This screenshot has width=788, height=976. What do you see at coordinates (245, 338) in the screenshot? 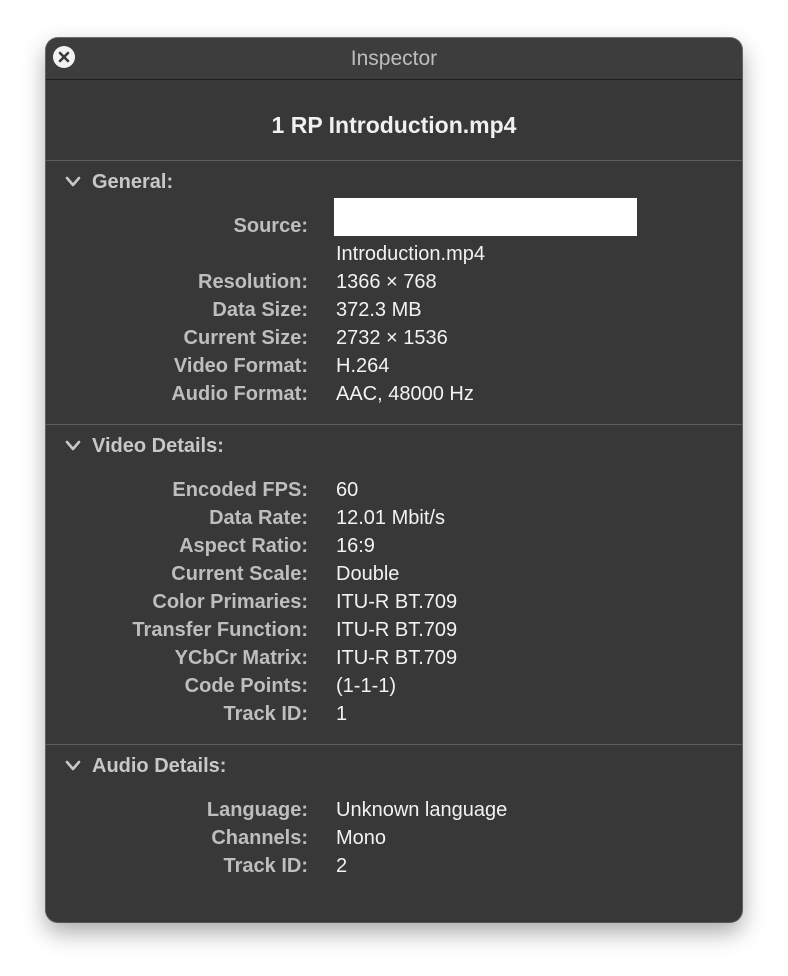
I see `row-label: Current Size:` at bounding box center [245, 338].